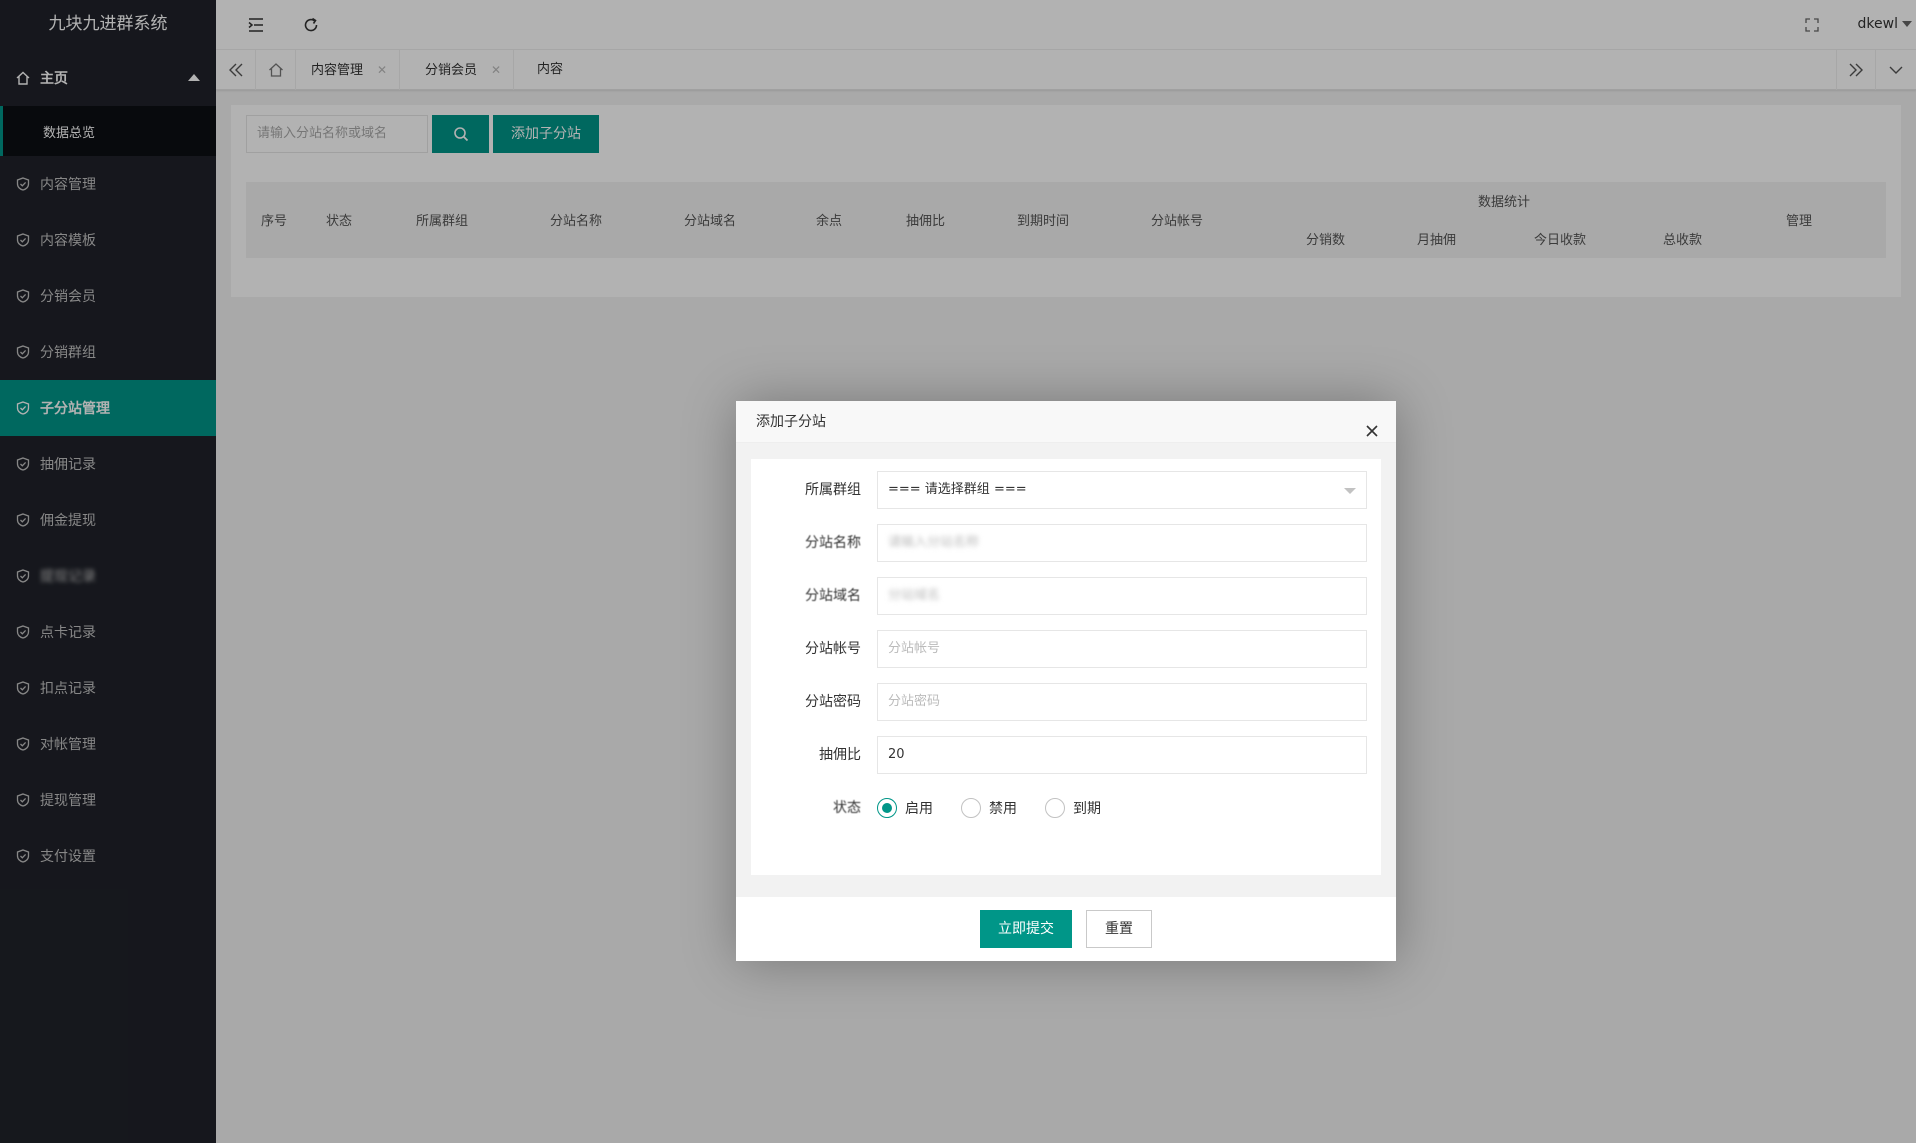 This screenshot has width=1916, height=1143. What do you see at coordinates (791, 422) in the screenshot?
I see `dialog-title: 添加子分站` at bounding box center [791, 422].